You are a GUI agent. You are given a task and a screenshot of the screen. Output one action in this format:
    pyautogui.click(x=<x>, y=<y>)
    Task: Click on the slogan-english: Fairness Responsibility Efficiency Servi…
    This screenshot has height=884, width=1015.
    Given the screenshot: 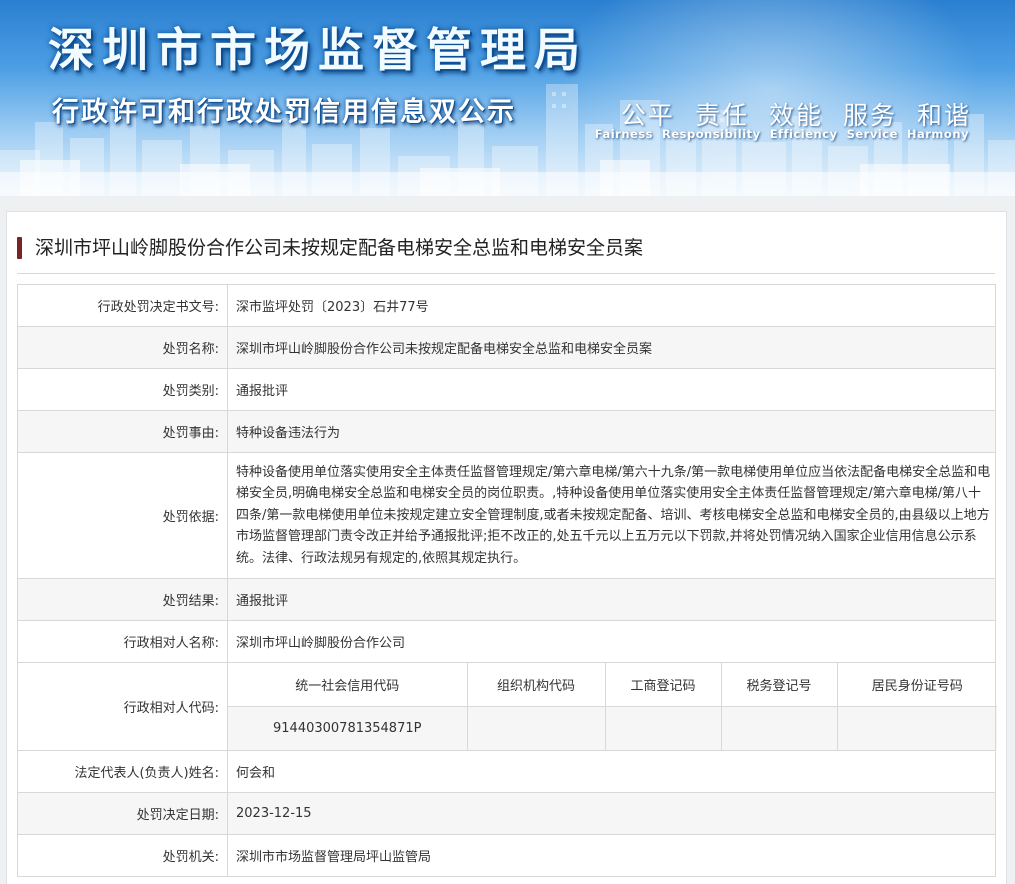 What is the action you would take?
    pyautogui.click(x=782, y=134)
    